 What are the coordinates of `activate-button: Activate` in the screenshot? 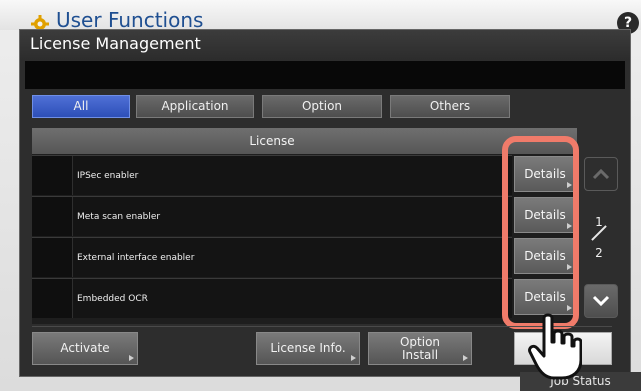 It's located at (85, 348).